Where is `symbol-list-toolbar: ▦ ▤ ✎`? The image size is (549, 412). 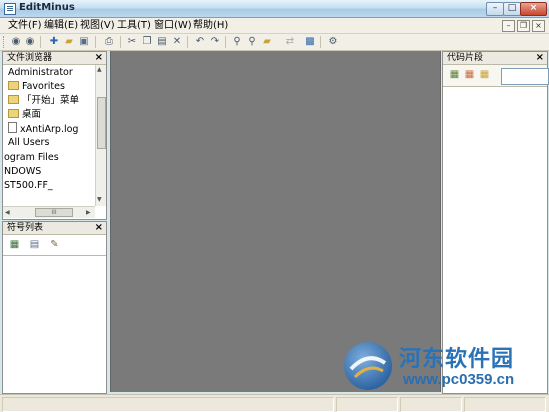
symbol-list-toolbar: ▦ ▤ ✎ is located at coordinates (54, 245).